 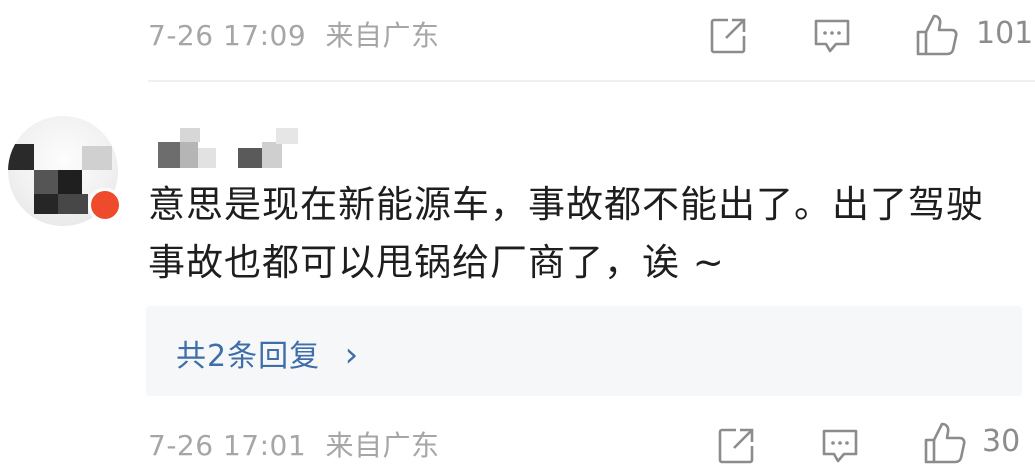 What do you see at coordinates (591, 81) in the screenshot?
I see `divider` at bounding box center [591, 81].